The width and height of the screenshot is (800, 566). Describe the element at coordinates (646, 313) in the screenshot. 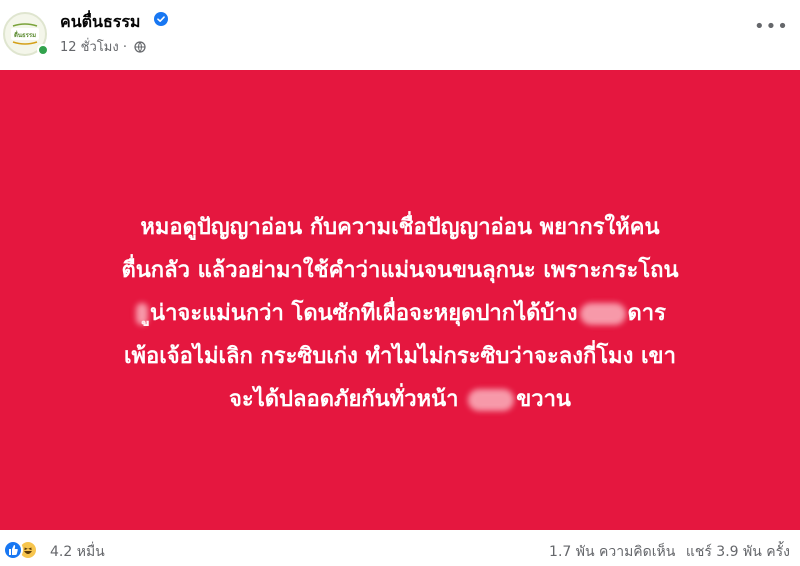

I see `post-text-segment: ดาร` at that location.